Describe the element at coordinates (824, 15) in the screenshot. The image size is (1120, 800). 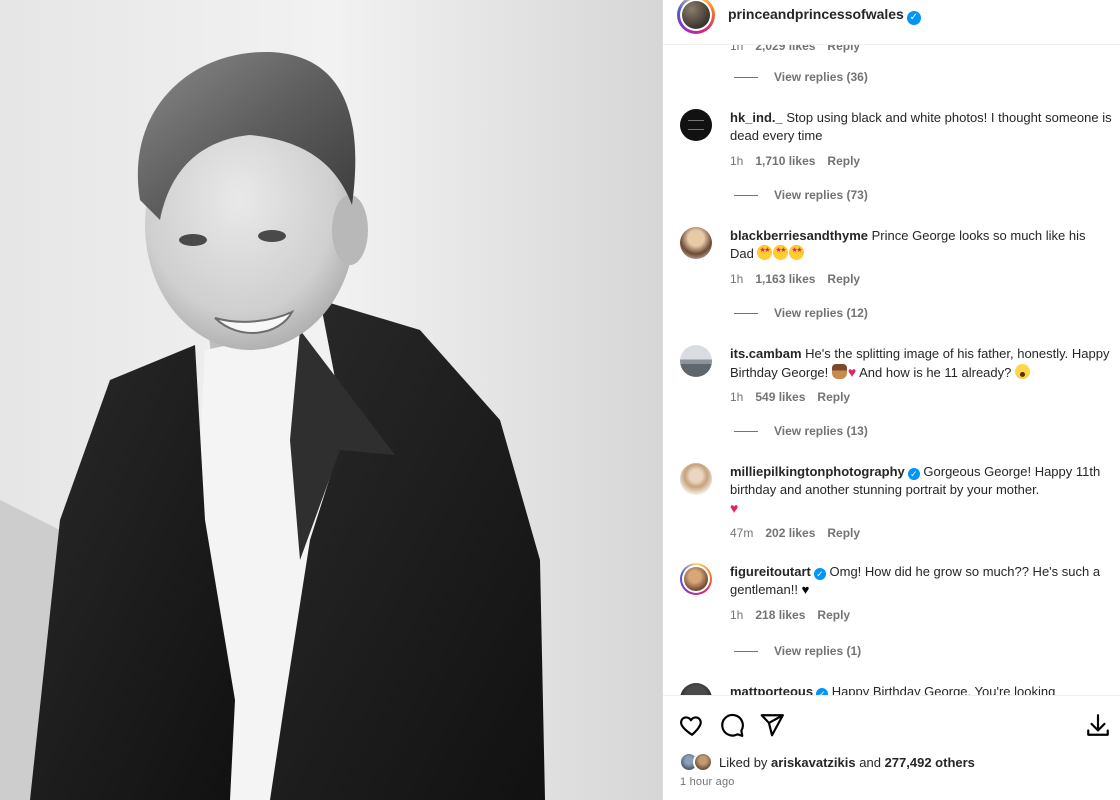
I see `author-username: princeandprincessofwales ✓` at that location.